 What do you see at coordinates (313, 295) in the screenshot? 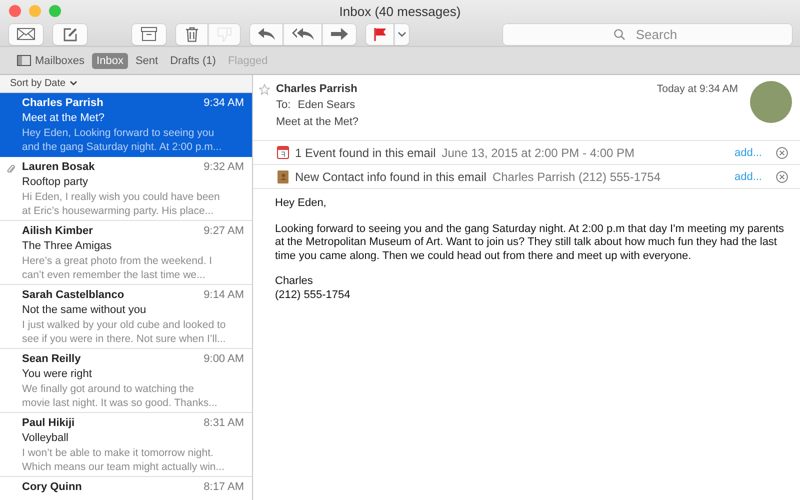
I see `email-body-text: (212) 555-1754` at bounding box center [313, 295].